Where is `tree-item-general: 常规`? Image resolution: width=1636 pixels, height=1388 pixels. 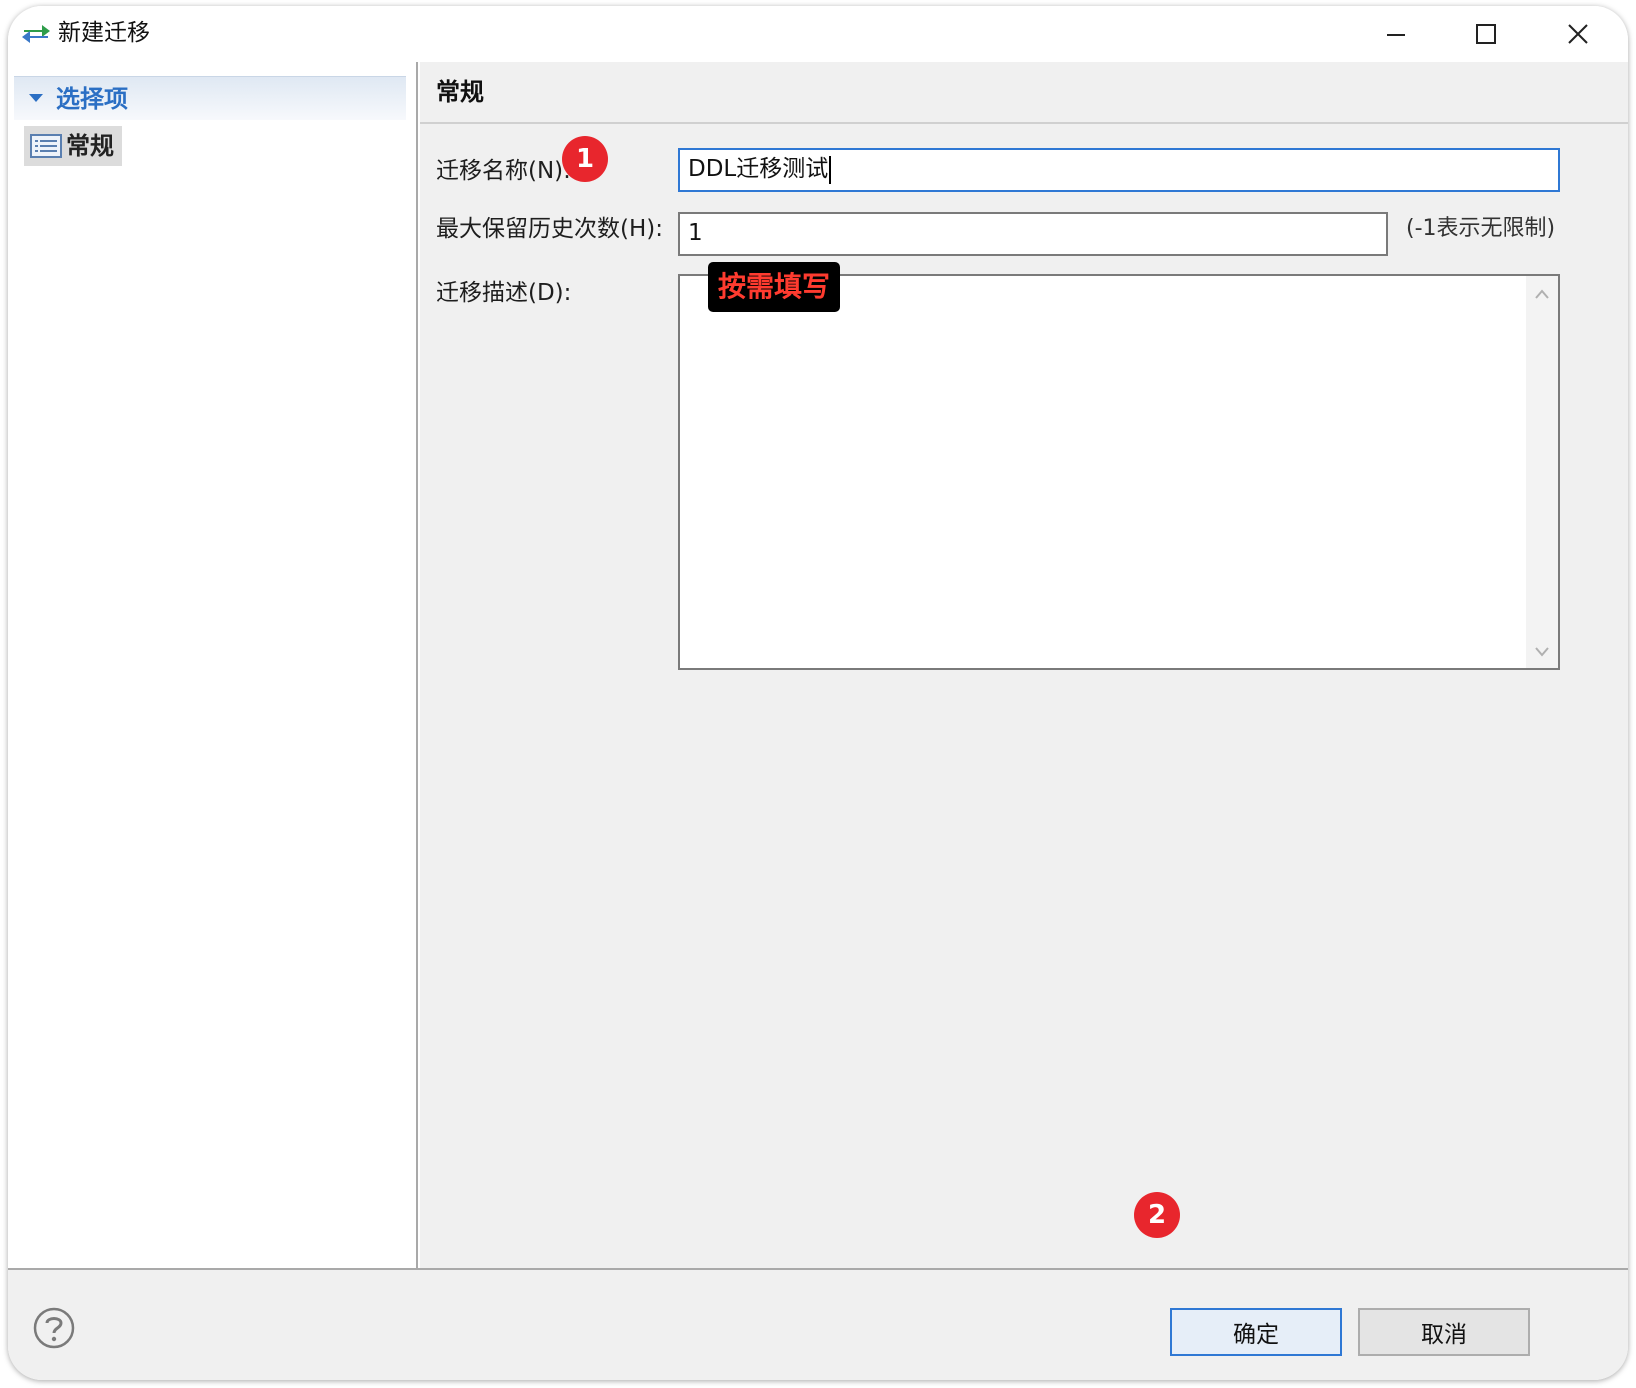
tree-item-general: 常规 is located at coordinates (73, 146).